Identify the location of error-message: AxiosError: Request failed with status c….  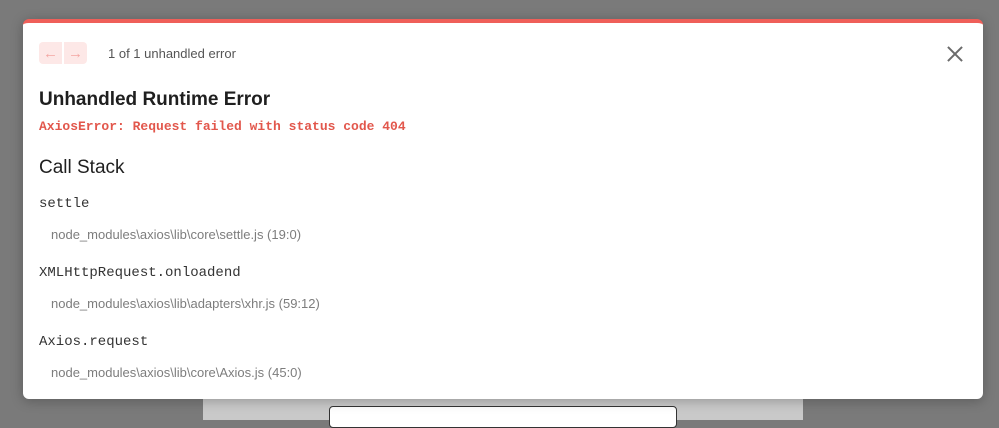
(222, 126).